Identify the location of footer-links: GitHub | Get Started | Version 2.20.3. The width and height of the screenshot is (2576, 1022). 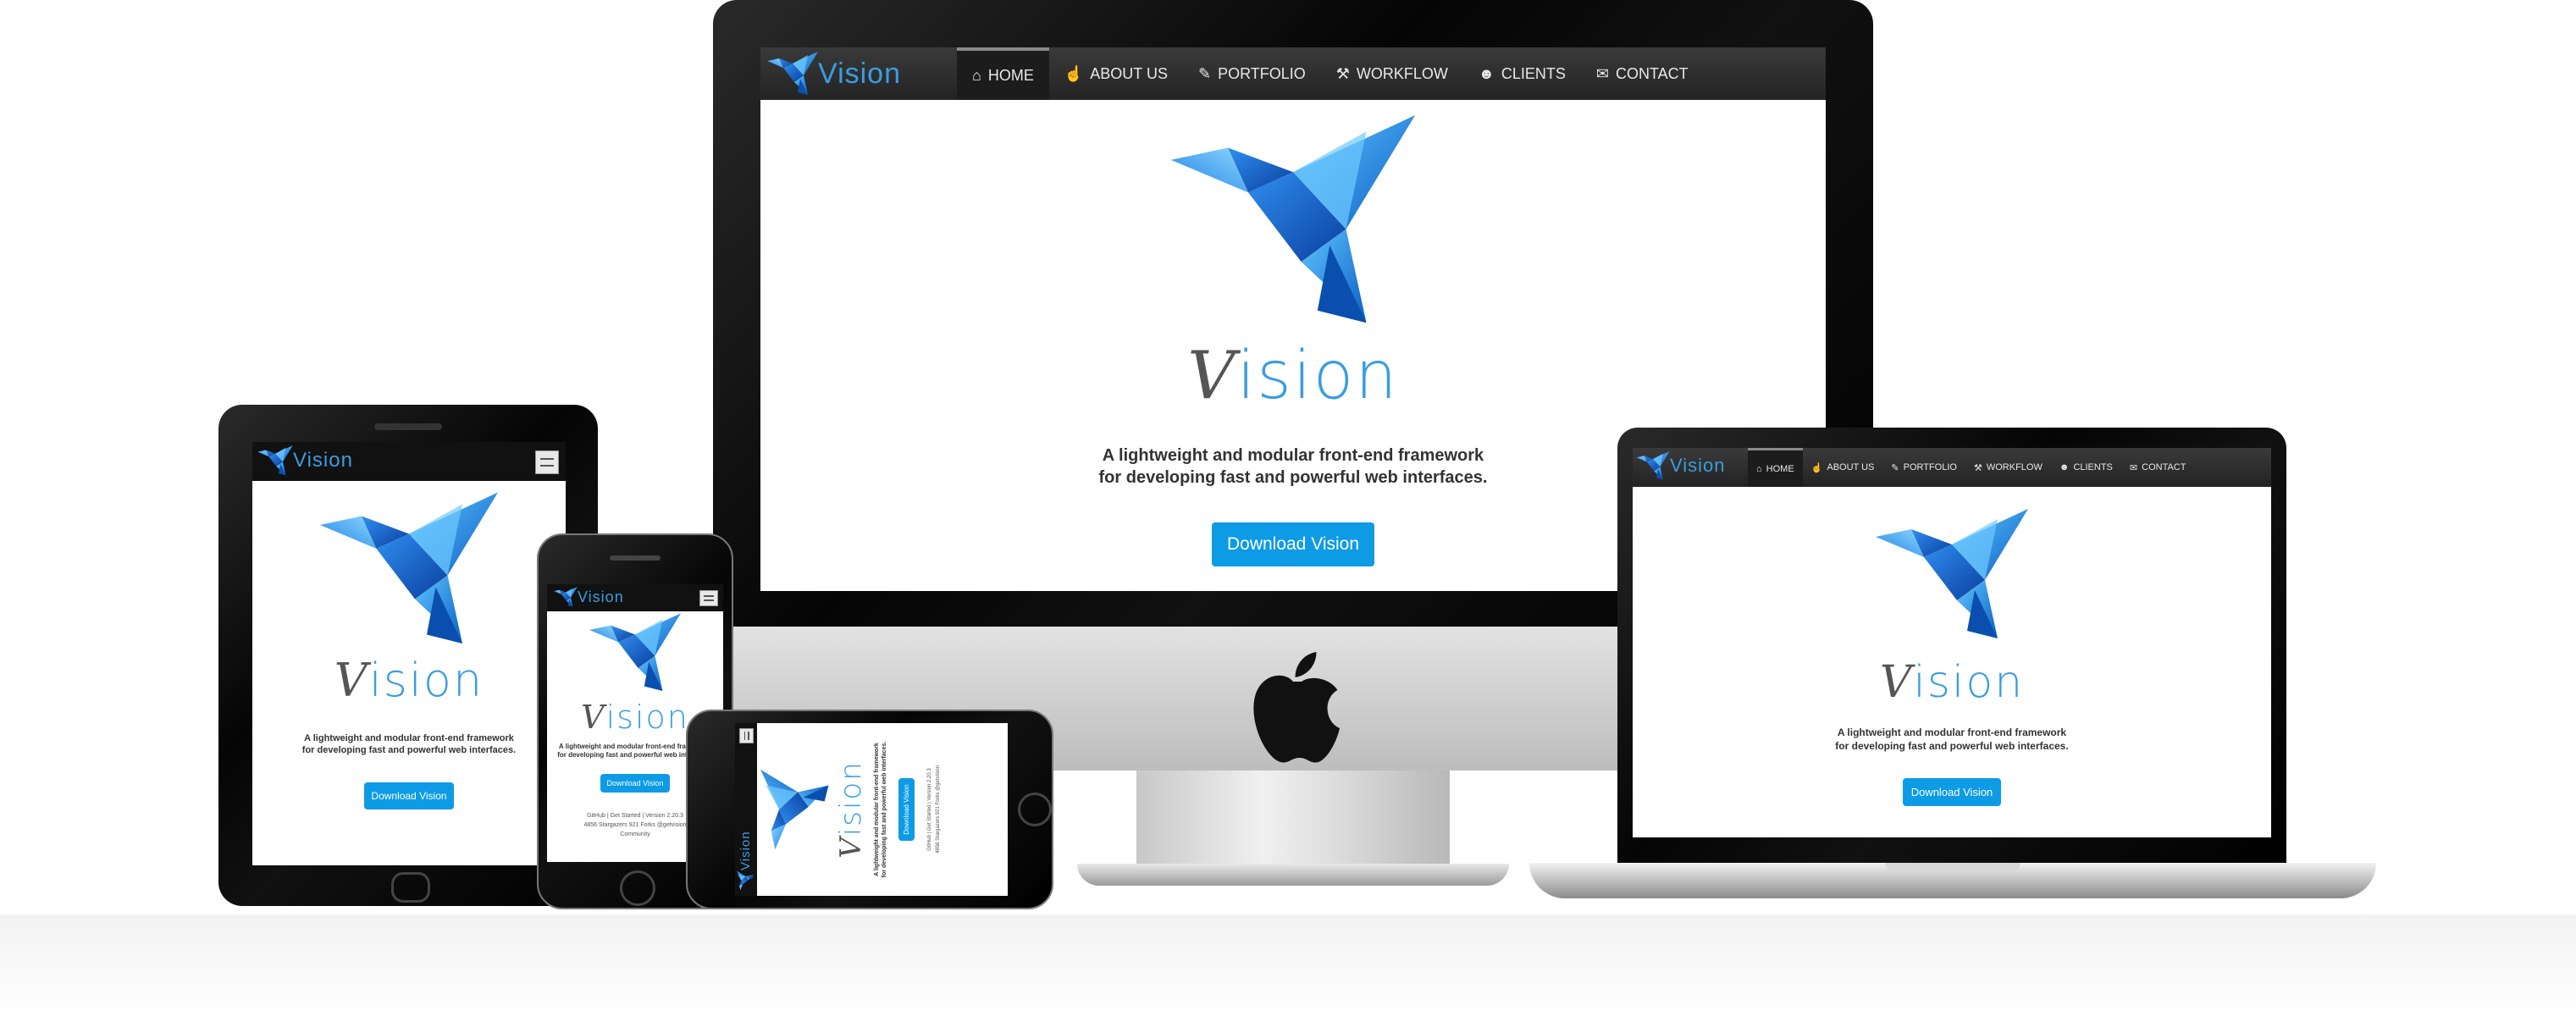
(930, 809).